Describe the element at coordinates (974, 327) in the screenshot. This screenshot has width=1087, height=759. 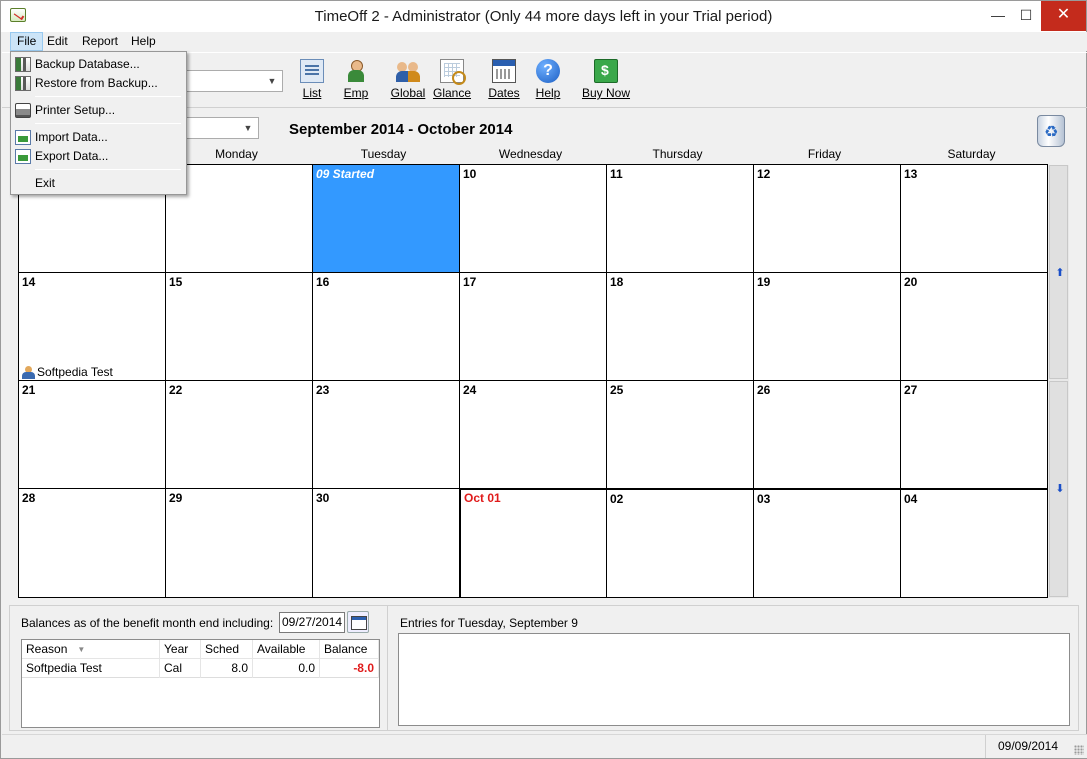
I see `day-cell: 20` at that location.